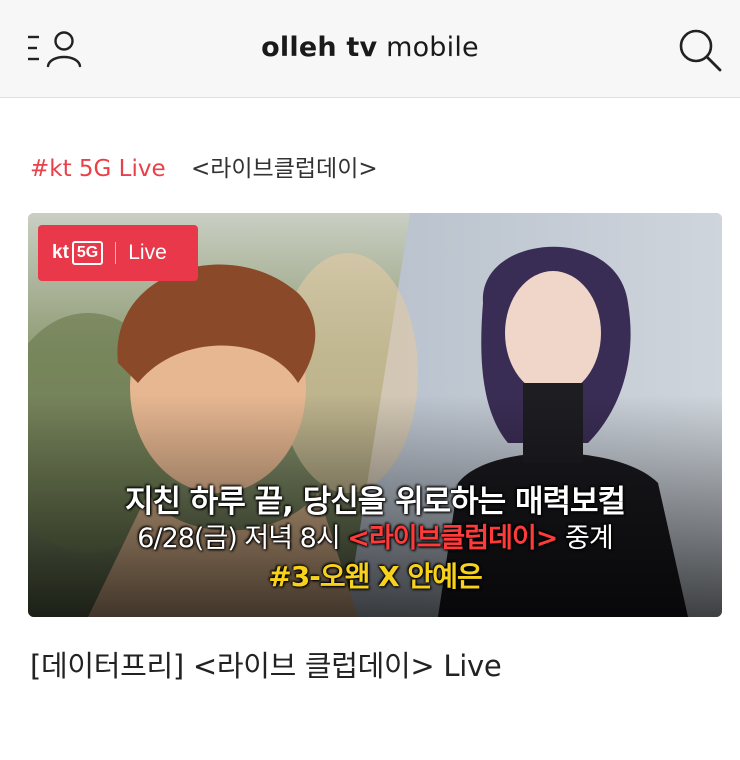  What do you see at coordinates (60, 252) in the screenshot?
I see `badge-kt: kt` at bounding box center [60, 252].